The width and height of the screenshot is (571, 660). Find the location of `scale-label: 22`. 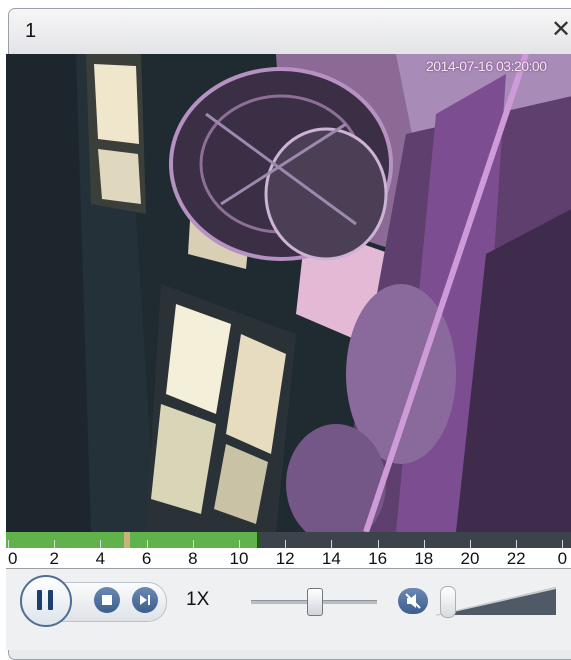

scale-label: 22 is located at coordinates (516, 558).